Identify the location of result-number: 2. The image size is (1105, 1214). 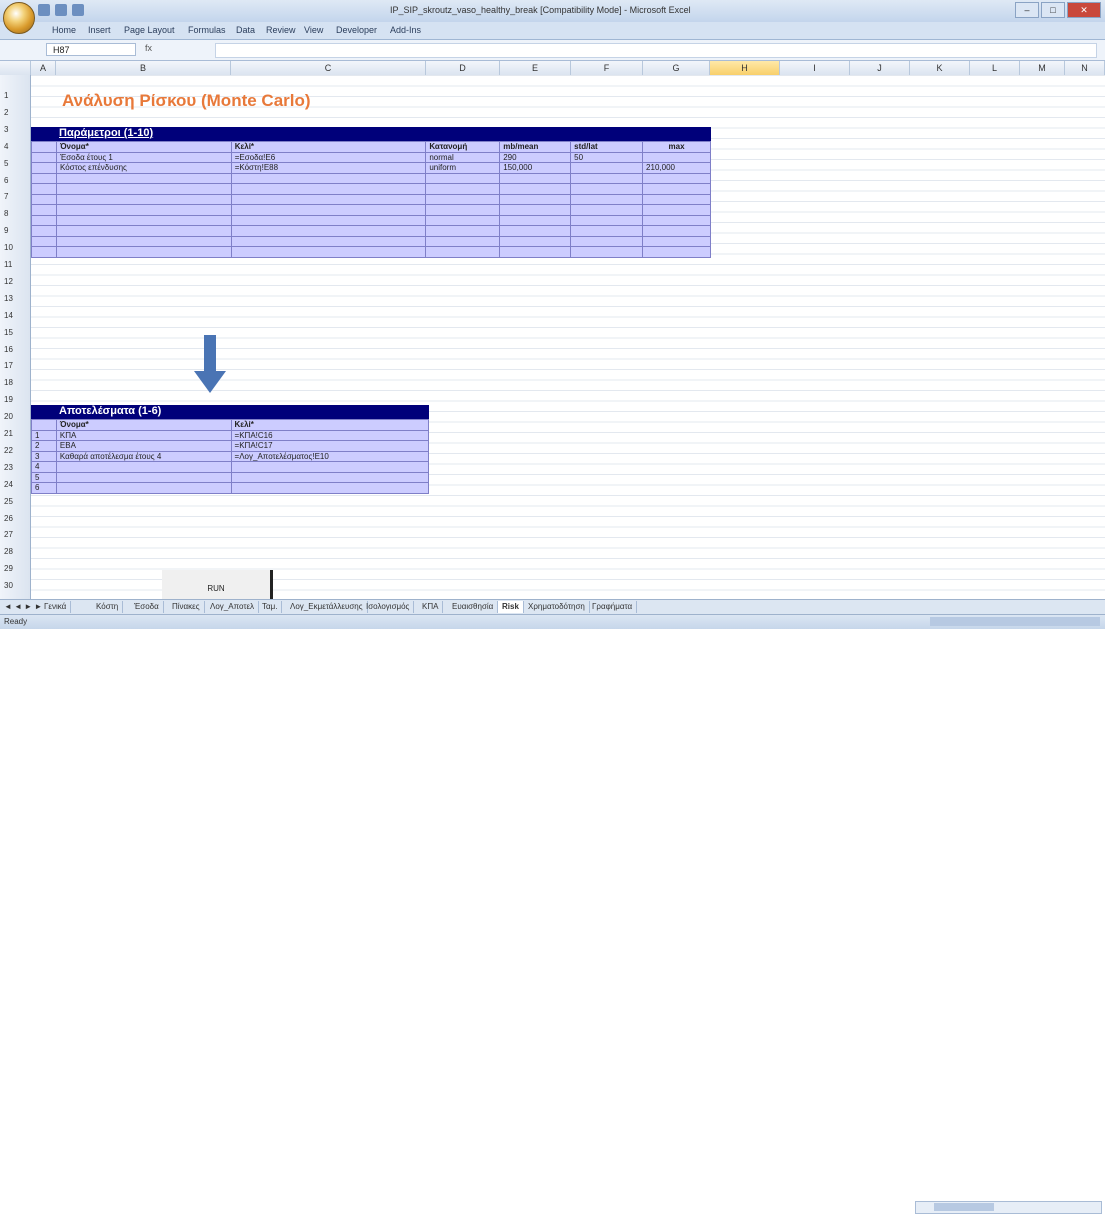
(44, 446).